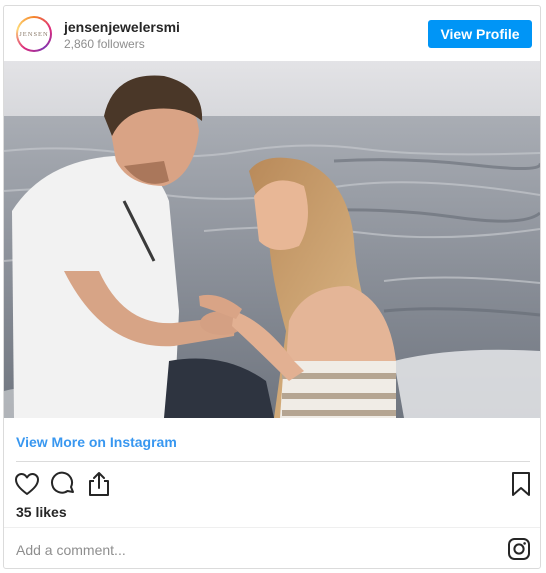 The width and height of the screenshot is (546, 573). What do you see at coordinates (122, 27) in the screenshot?
I see `username: jensenjewelersmi` at bounding box center [122, 27].